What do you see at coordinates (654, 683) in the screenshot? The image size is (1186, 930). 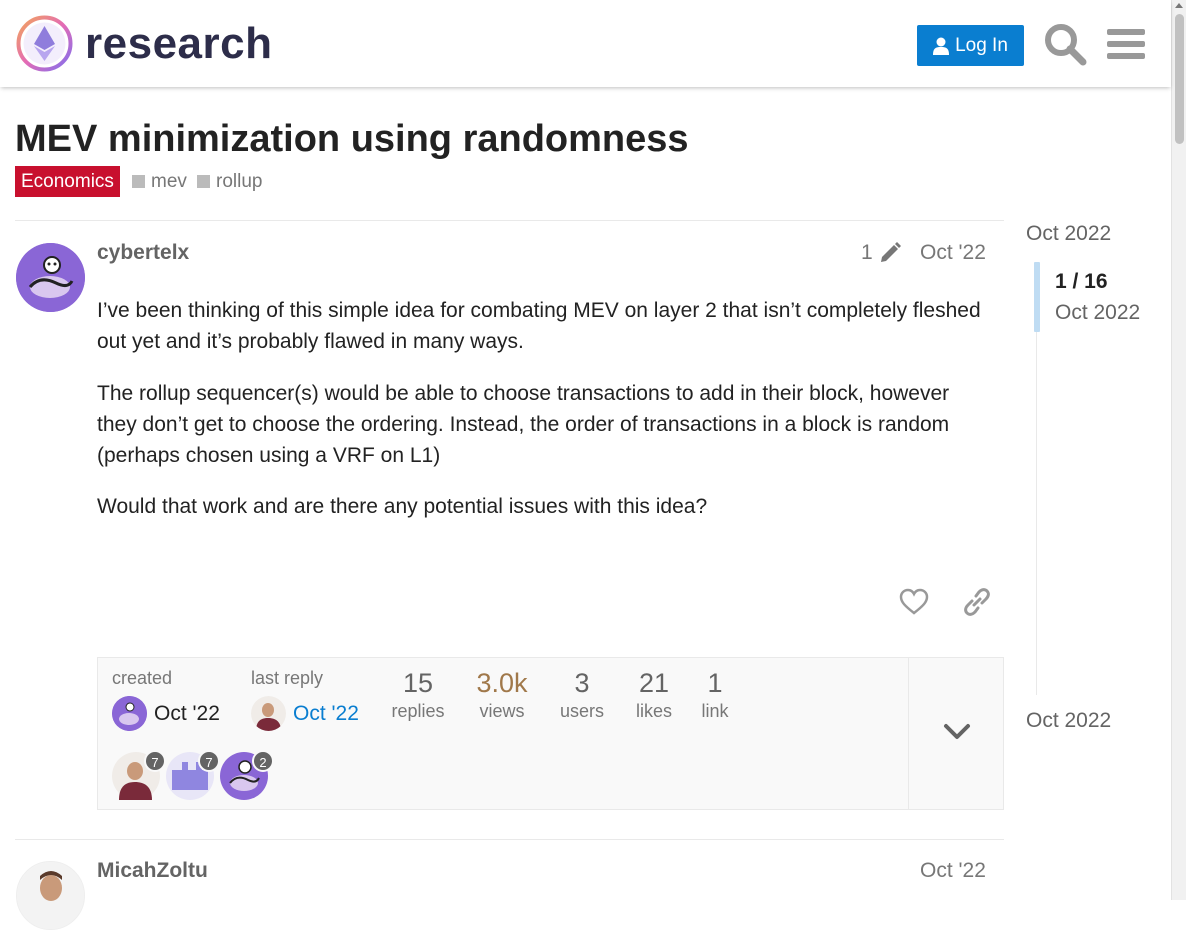 I see `stat-number: 21` at bounding box center [654, 683].